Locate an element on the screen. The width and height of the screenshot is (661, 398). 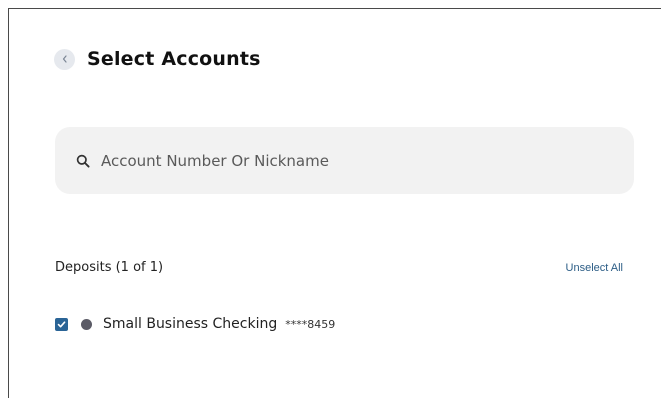
checkmark-icon is located at coordinates (61, 323).